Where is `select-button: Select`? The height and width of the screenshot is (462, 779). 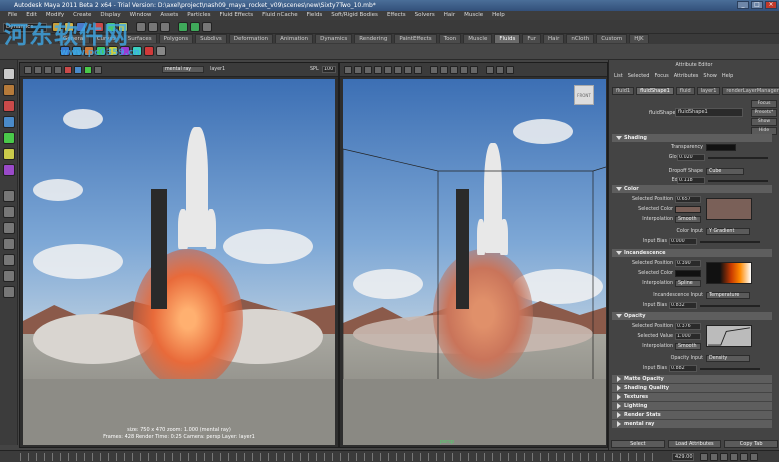
select-button: Select is located at coordinates (638, 444).